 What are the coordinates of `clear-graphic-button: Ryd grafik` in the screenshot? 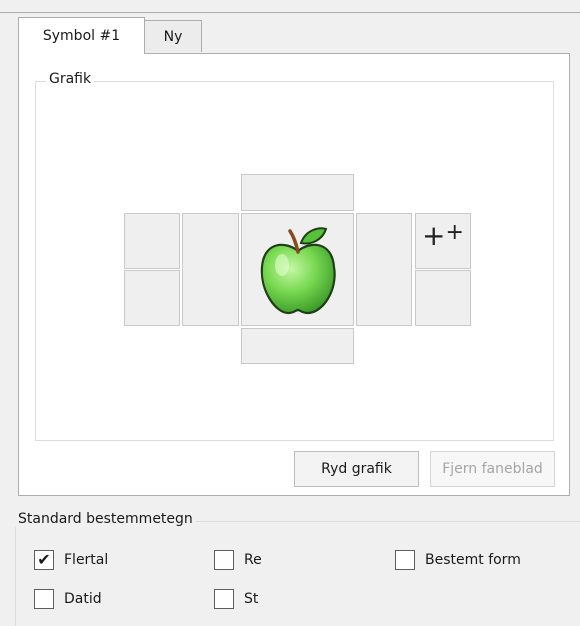 It's located at (356, 469).